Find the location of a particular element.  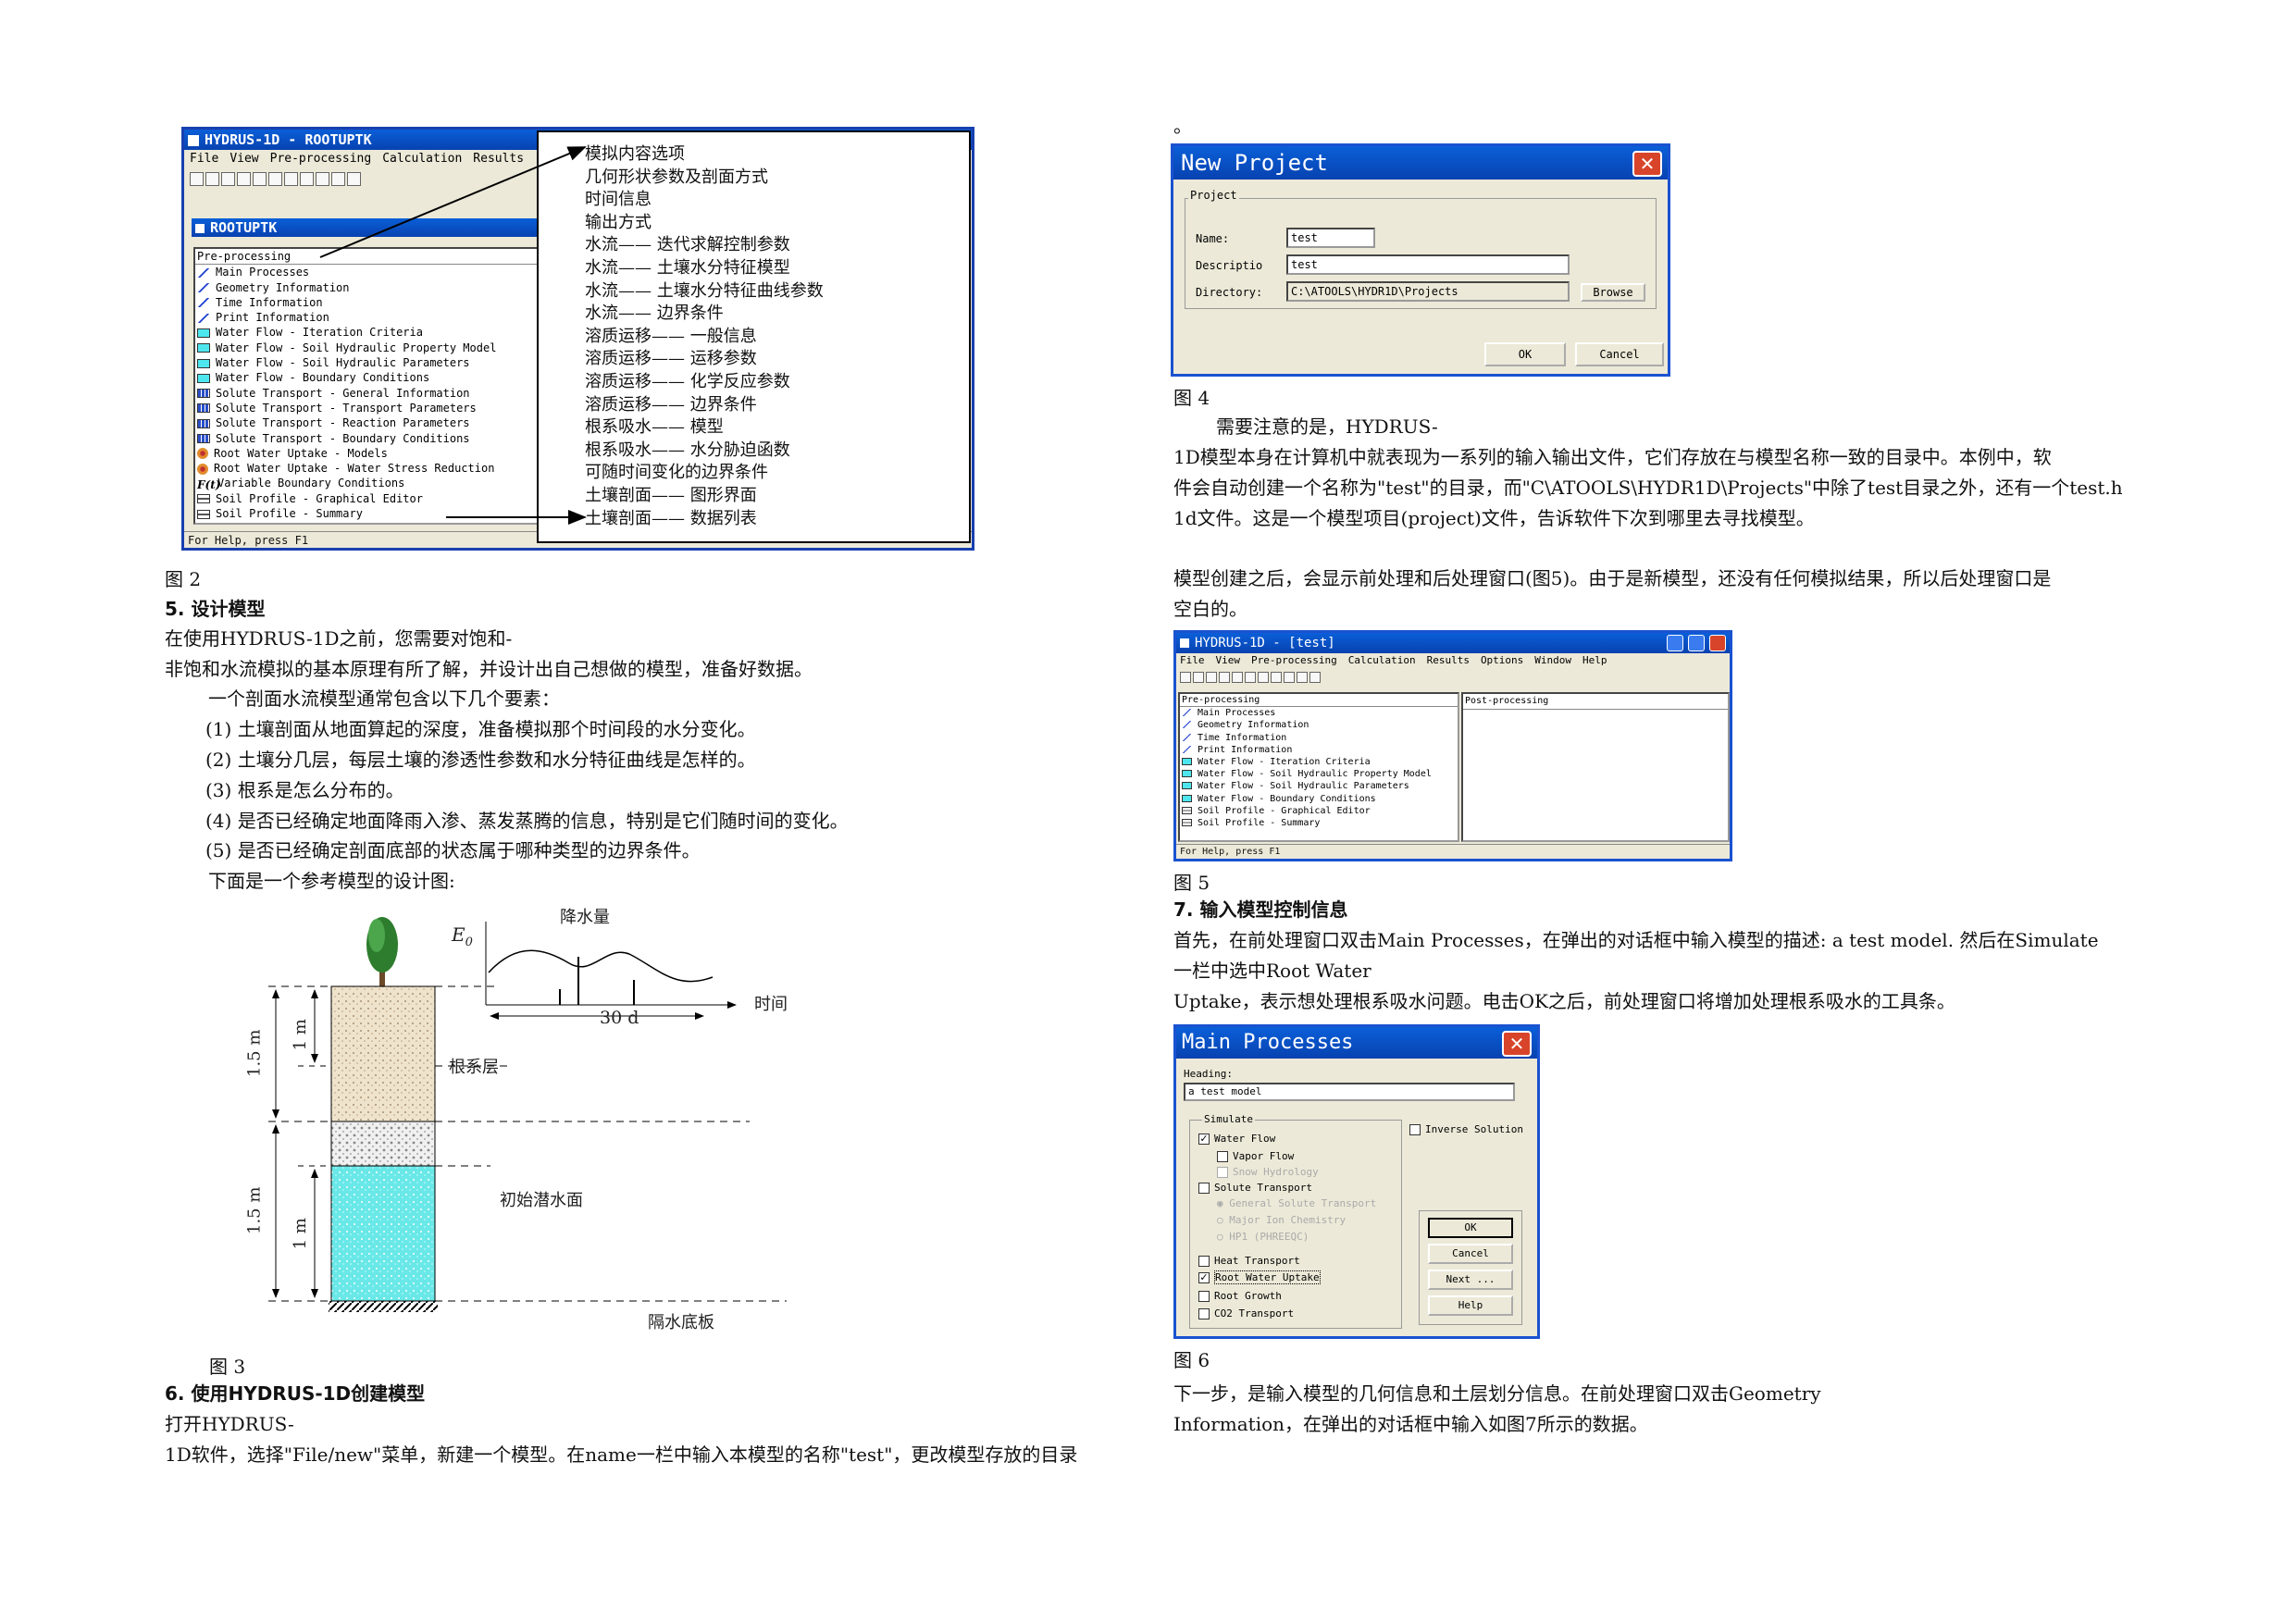

section-7-heading: 7. 输入模型控制信息 is located at coordinates (1261, 909).